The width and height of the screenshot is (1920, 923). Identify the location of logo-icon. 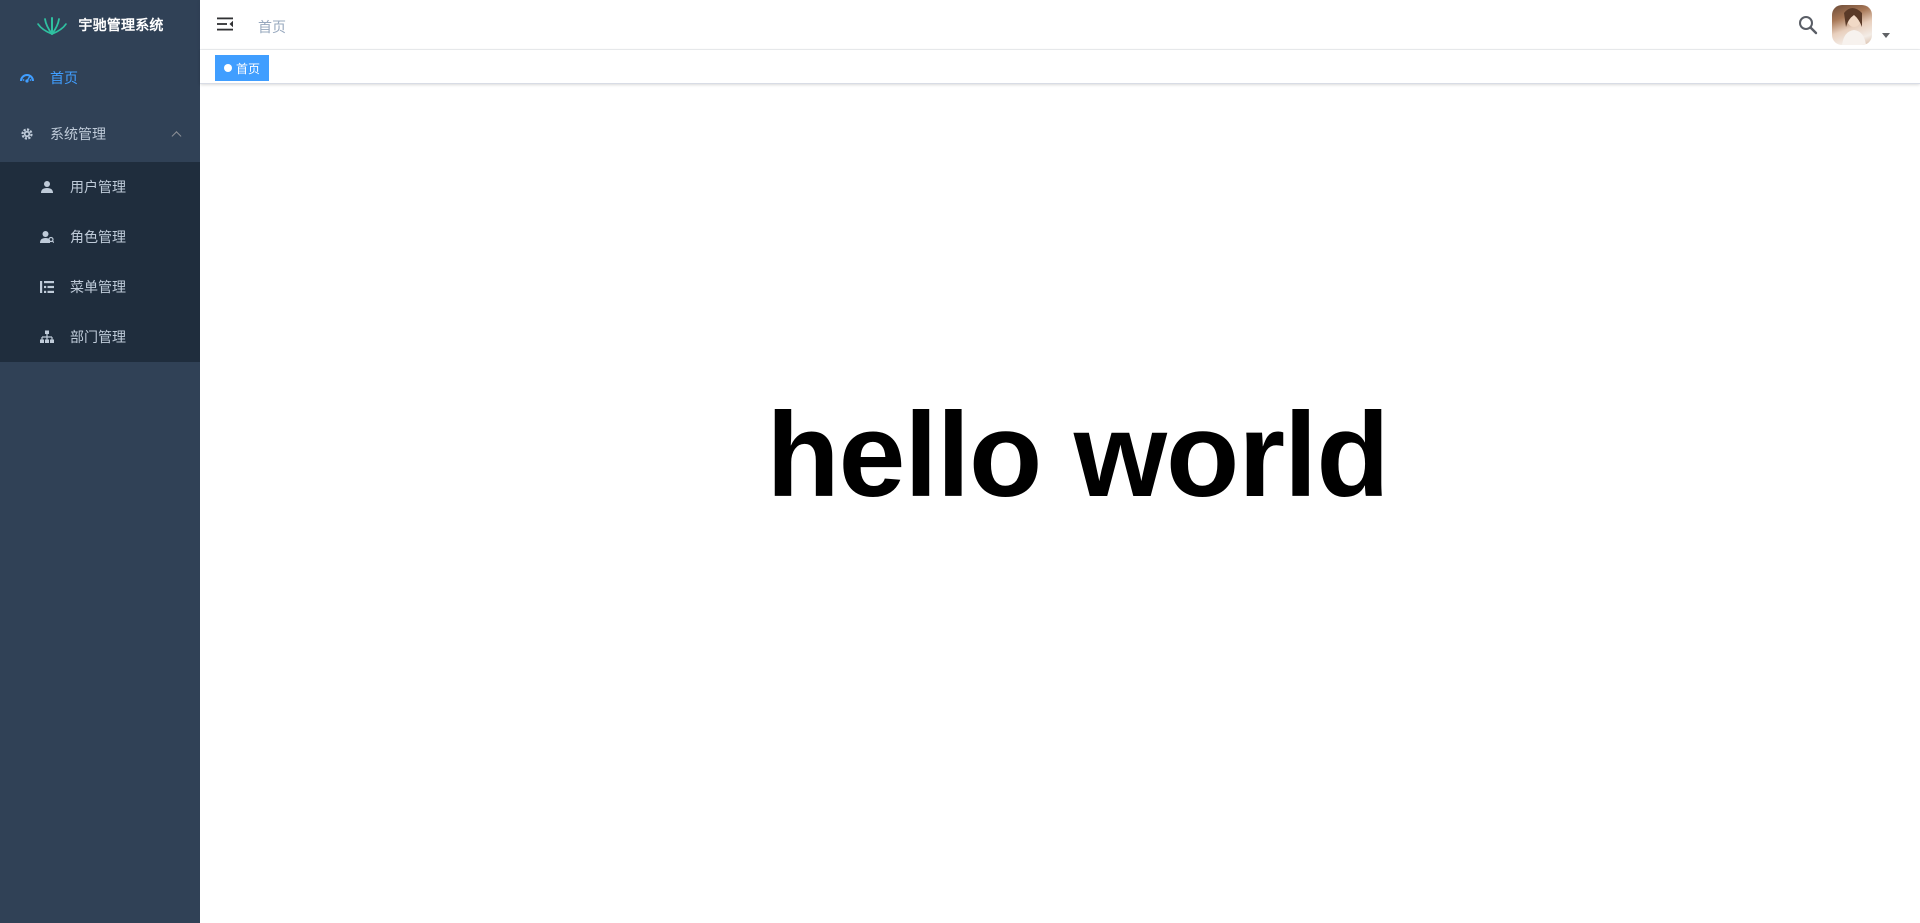
(52, 26).